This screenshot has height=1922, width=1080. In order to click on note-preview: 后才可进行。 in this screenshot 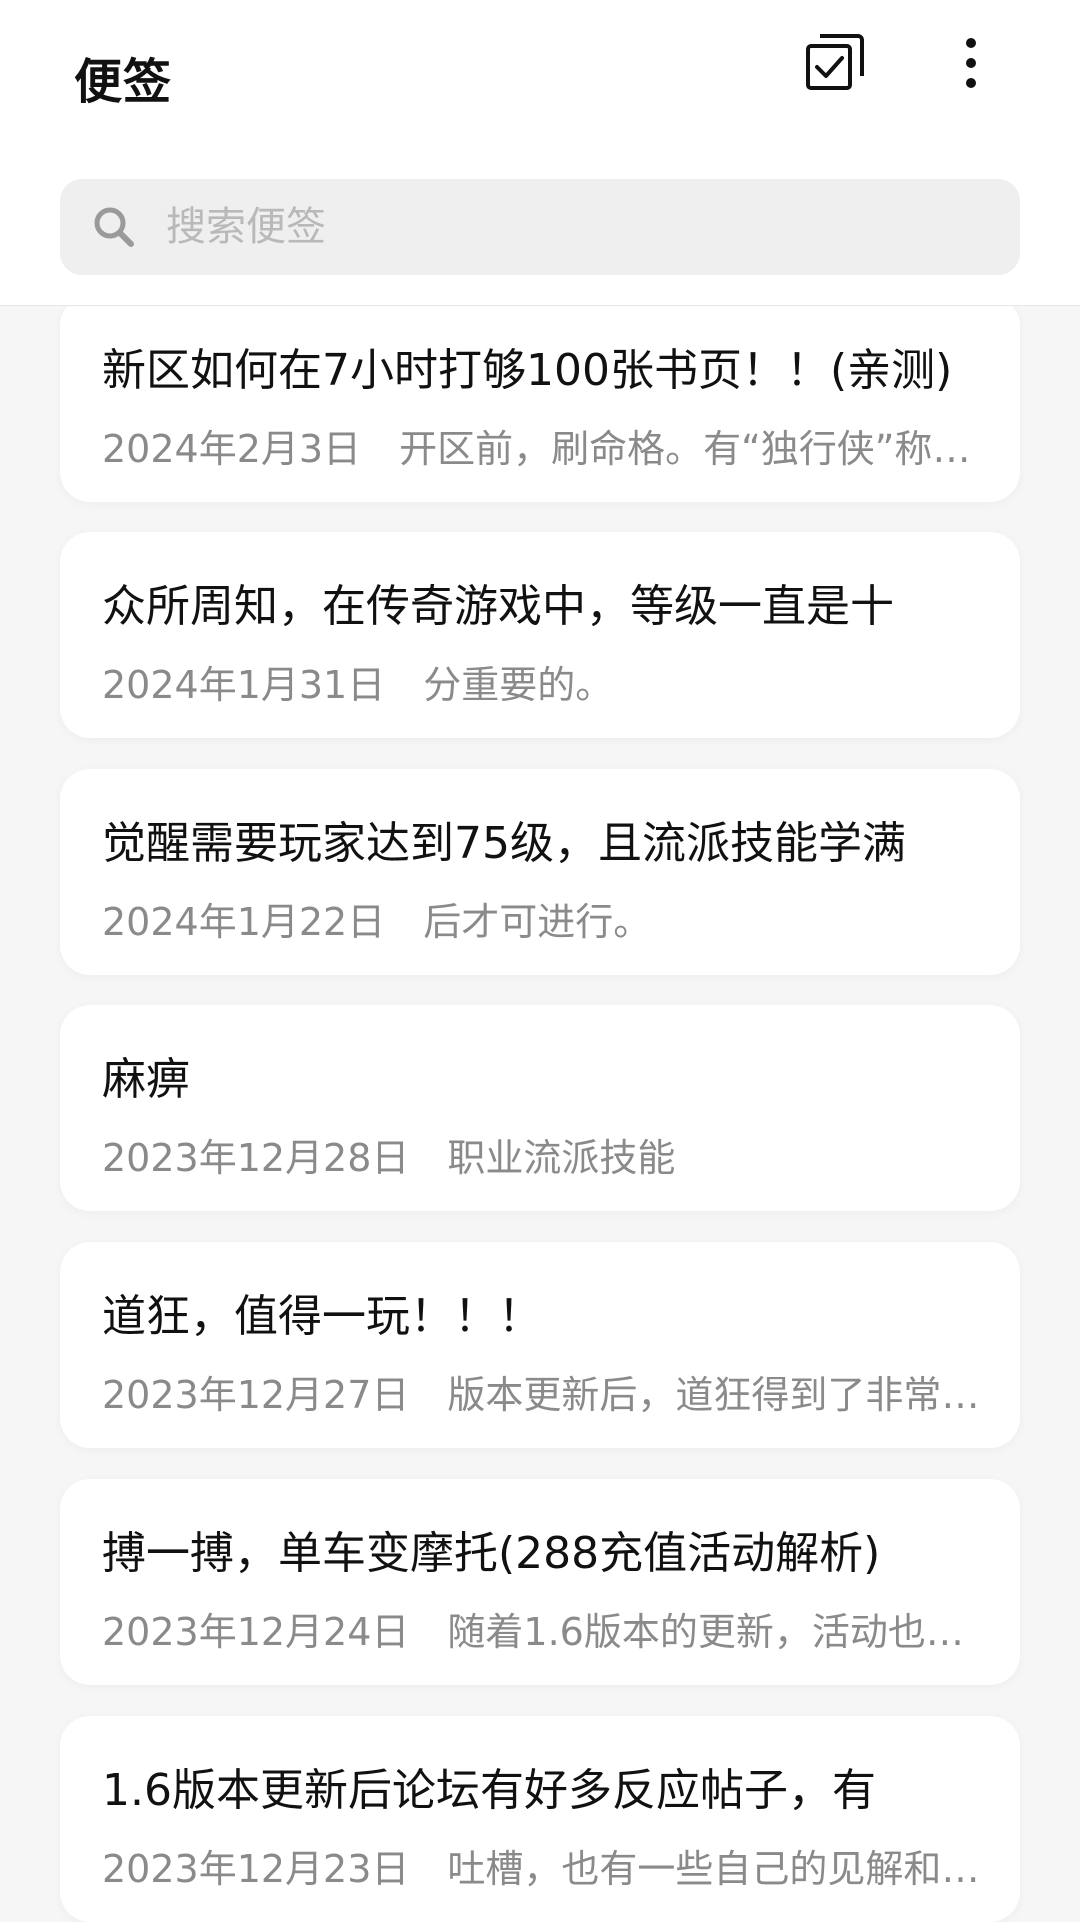, I will do `click(537, 922)`.